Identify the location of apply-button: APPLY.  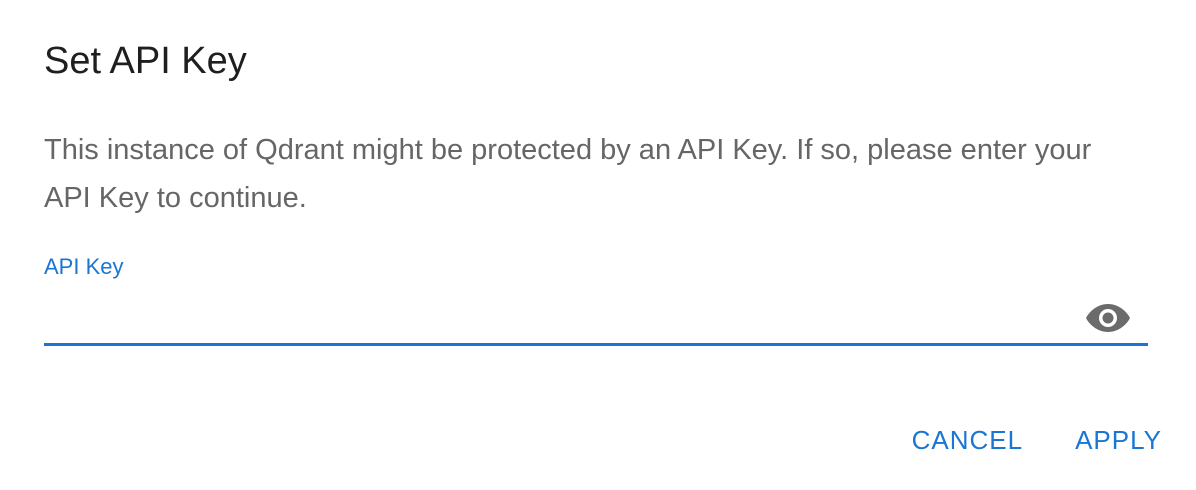
(1118, 440).